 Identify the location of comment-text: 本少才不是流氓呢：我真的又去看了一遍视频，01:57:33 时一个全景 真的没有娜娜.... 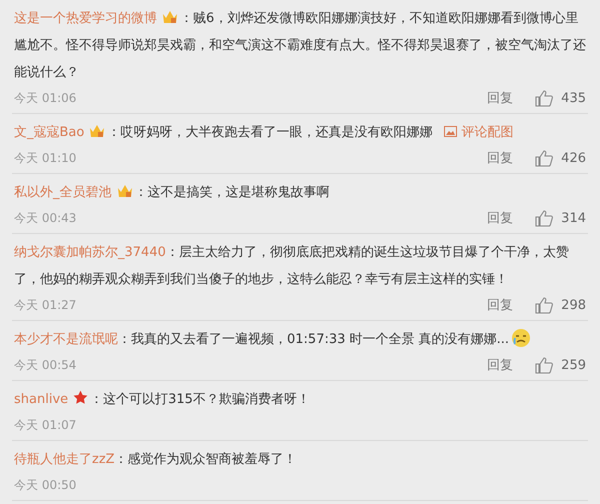
(300, 339).